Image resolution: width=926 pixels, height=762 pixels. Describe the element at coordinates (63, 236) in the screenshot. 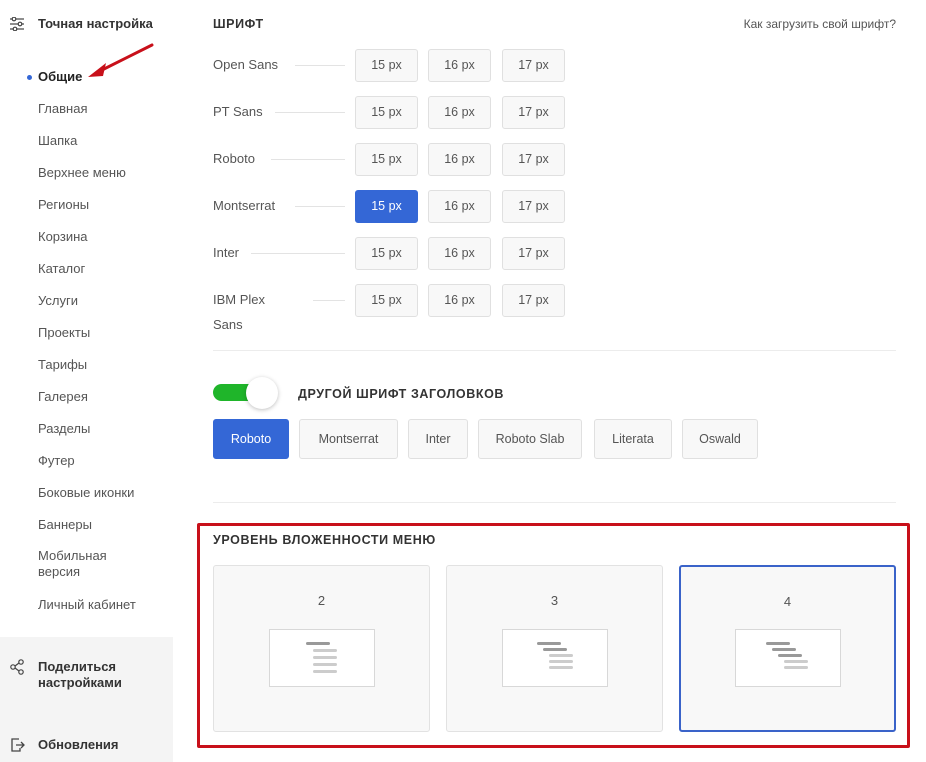

I see `sidebar-item-label: Корзина` at that location.